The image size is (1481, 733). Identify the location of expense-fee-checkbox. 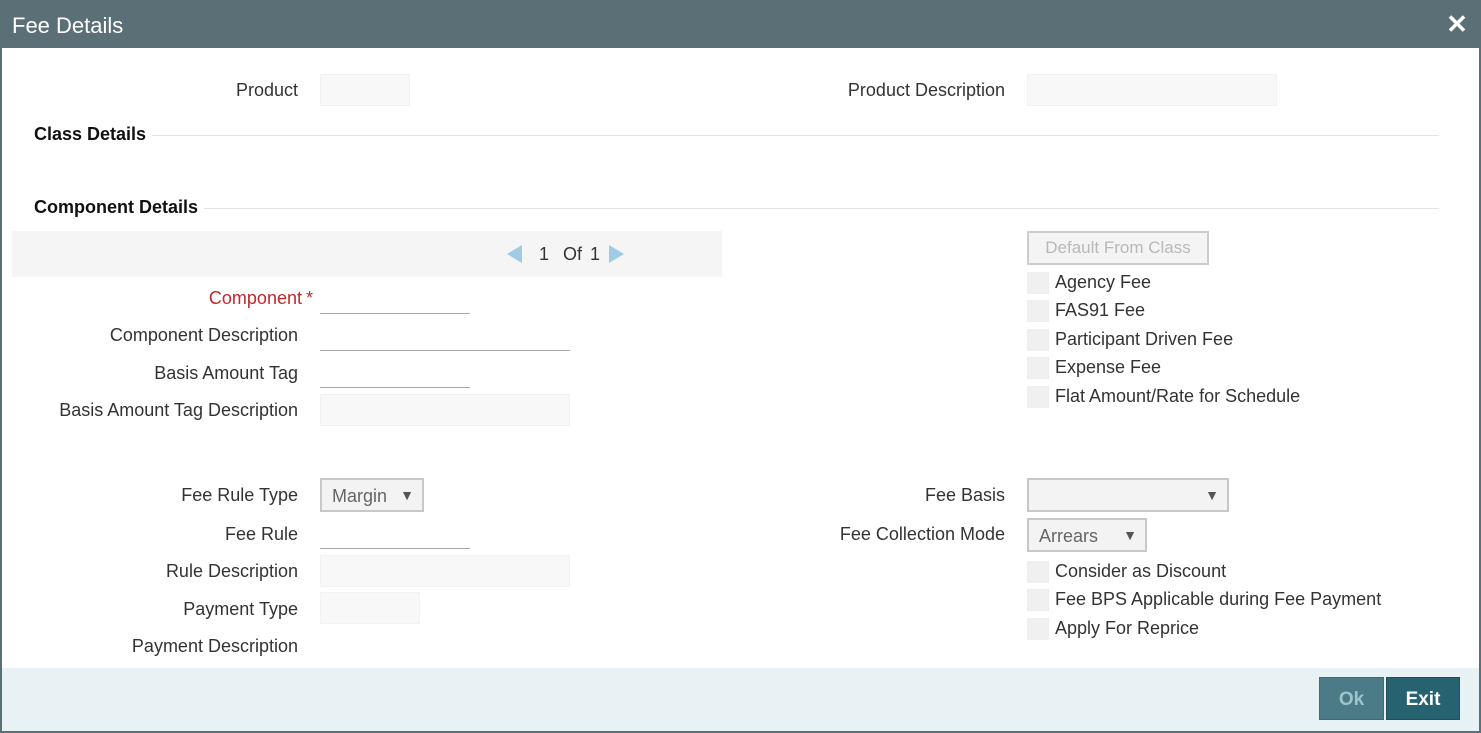
(1038, 368).